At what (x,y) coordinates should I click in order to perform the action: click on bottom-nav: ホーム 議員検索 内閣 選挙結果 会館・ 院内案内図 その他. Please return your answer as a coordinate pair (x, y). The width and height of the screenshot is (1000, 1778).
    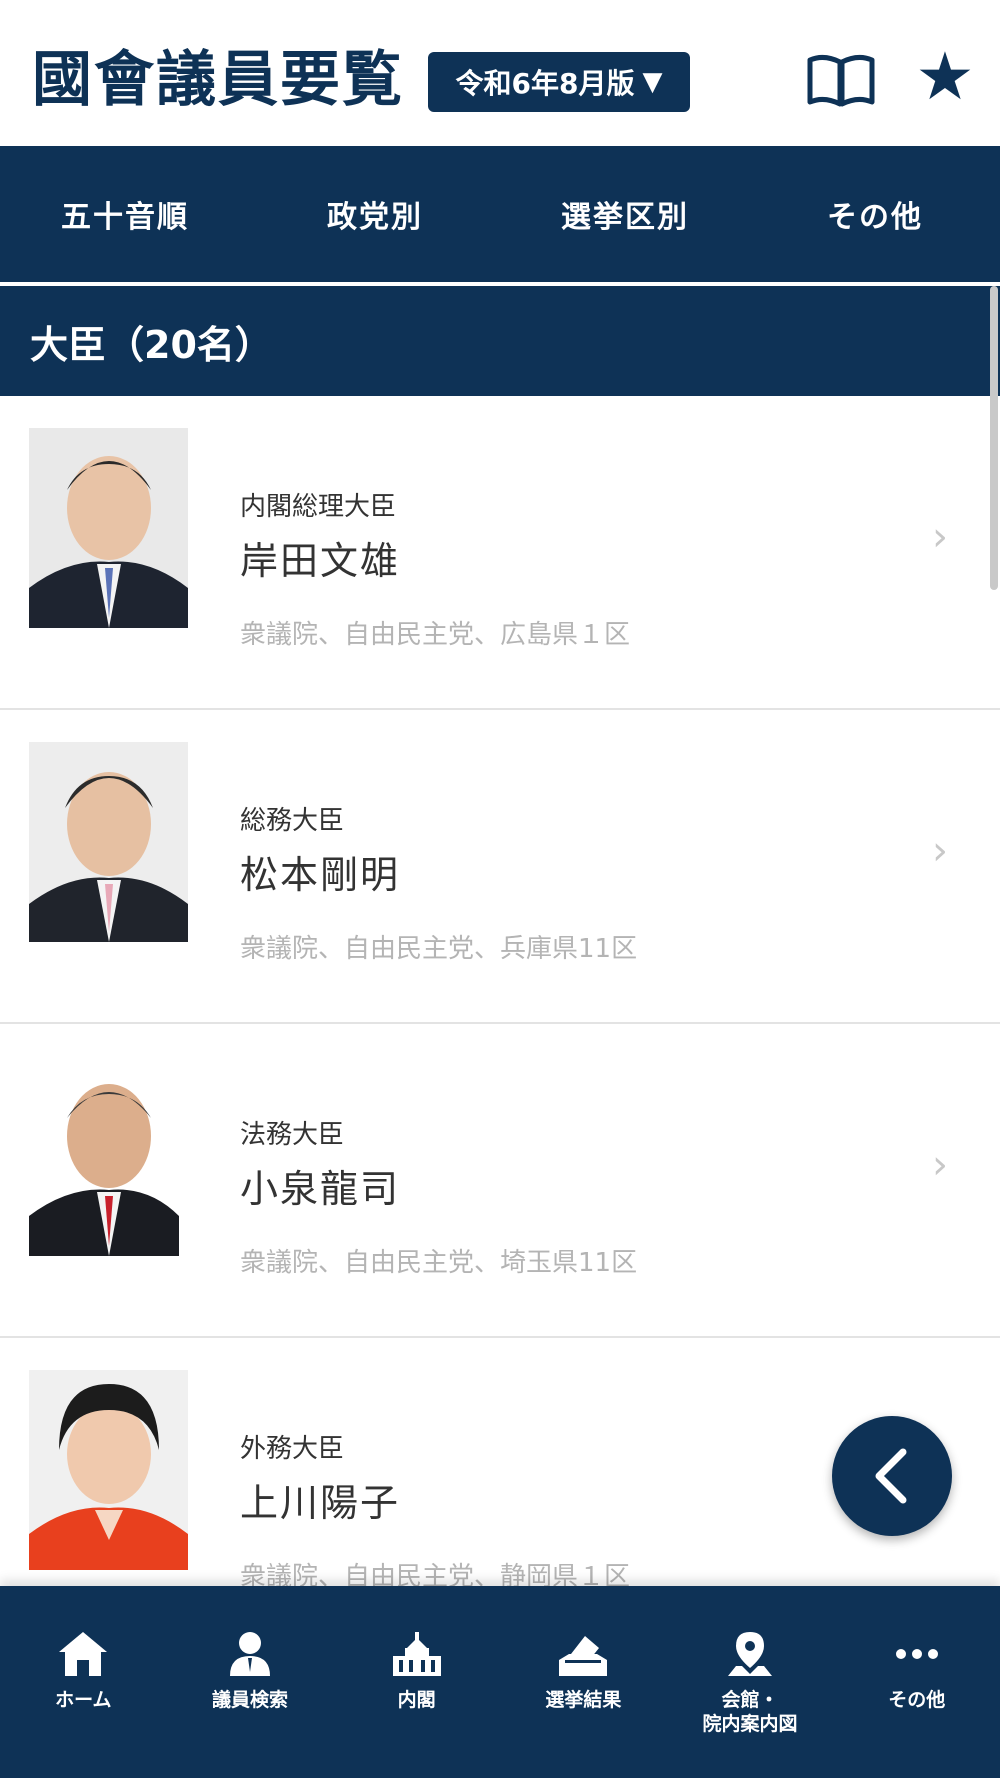
    Looking at the image, I should click on (500, 1682).